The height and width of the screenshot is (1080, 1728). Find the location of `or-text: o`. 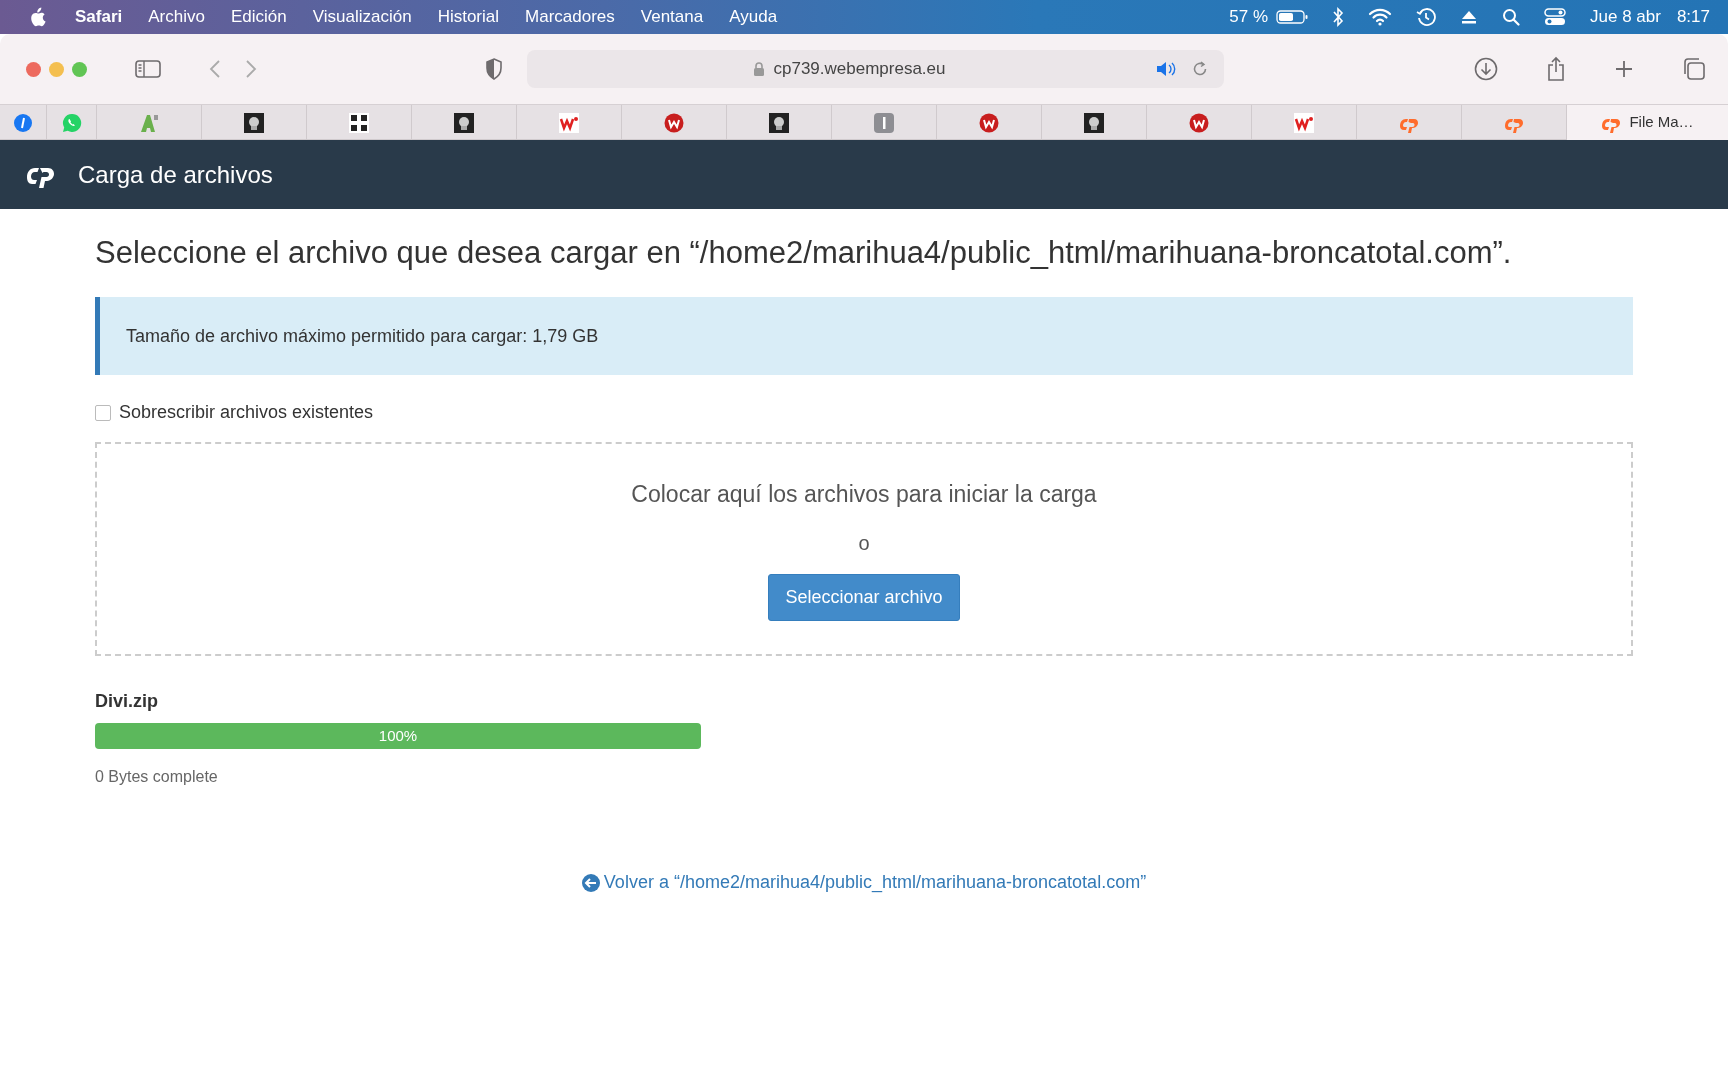

or-text: o is located at coordinates (864, 543).